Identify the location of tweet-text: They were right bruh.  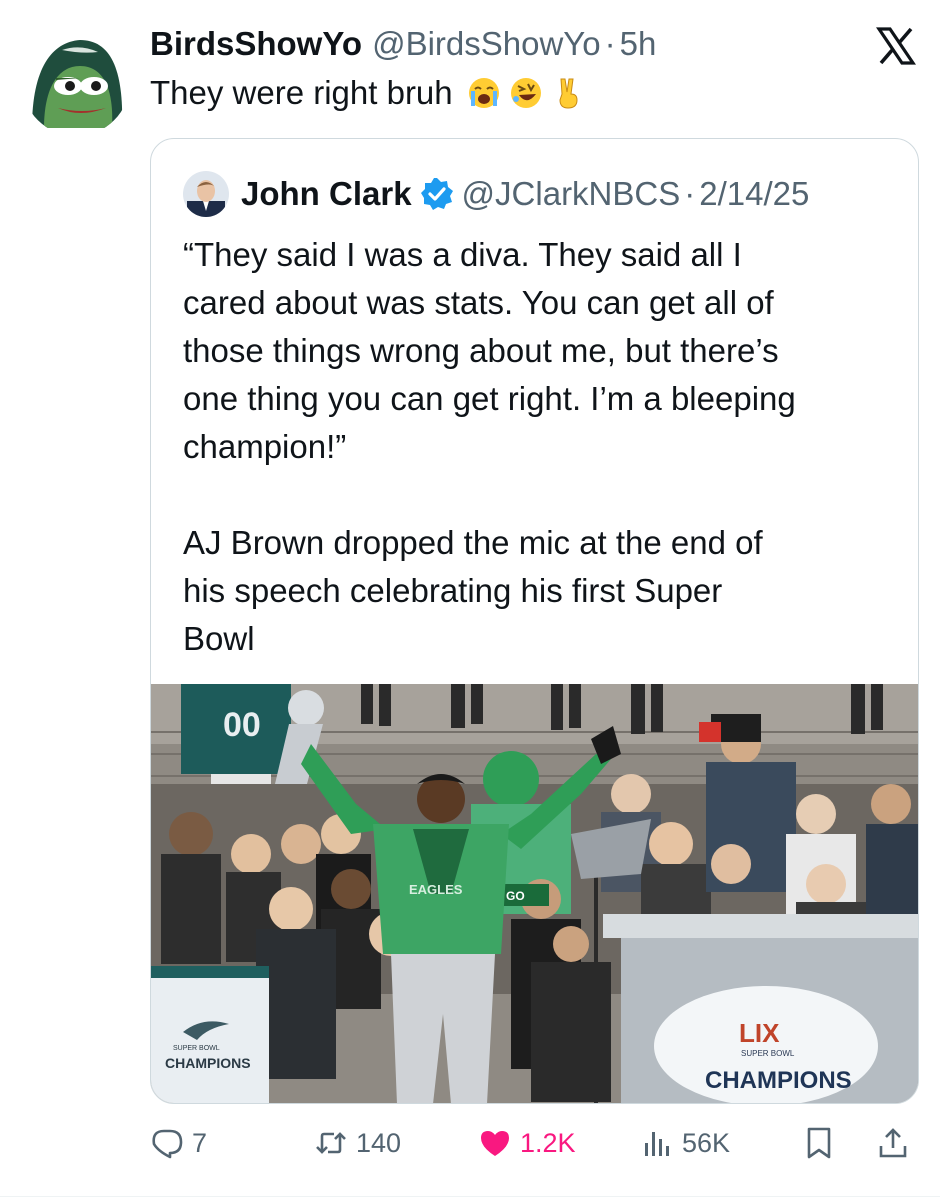
(367, 93).